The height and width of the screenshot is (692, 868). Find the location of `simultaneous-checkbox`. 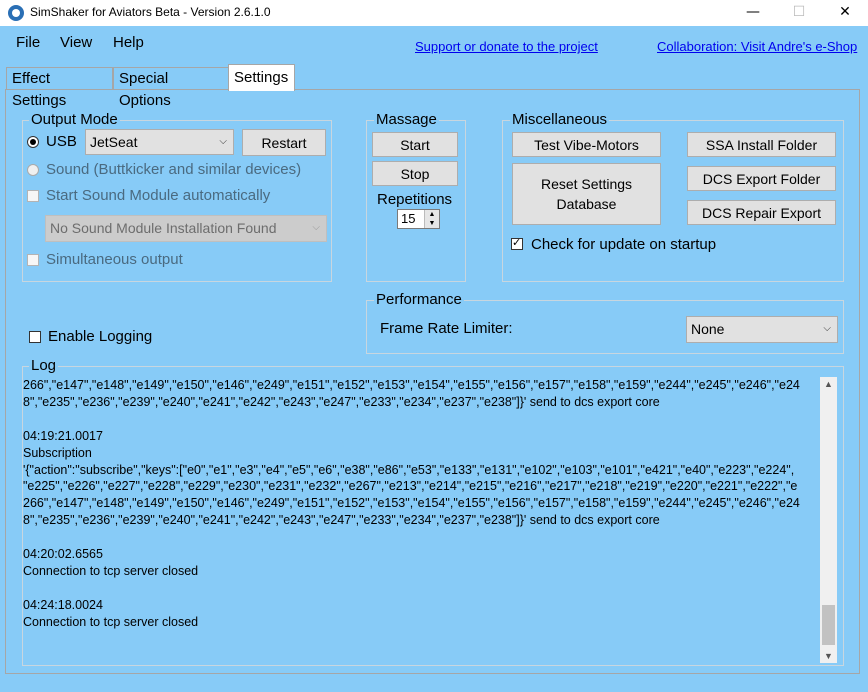

simultaneous-checkbox is located at coordinates (33, 260).